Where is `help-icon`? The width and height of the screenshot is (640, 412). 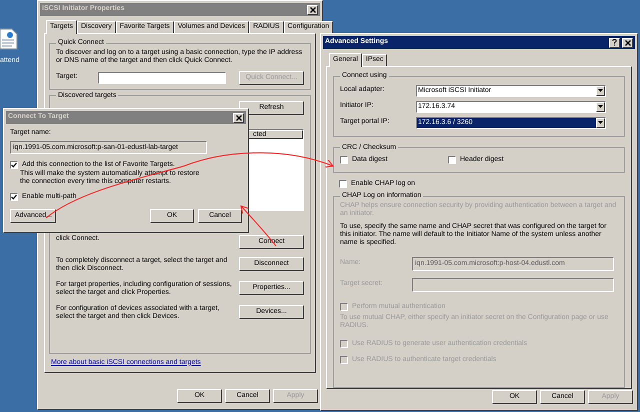
help-icon is located at coordinates (614, 42).